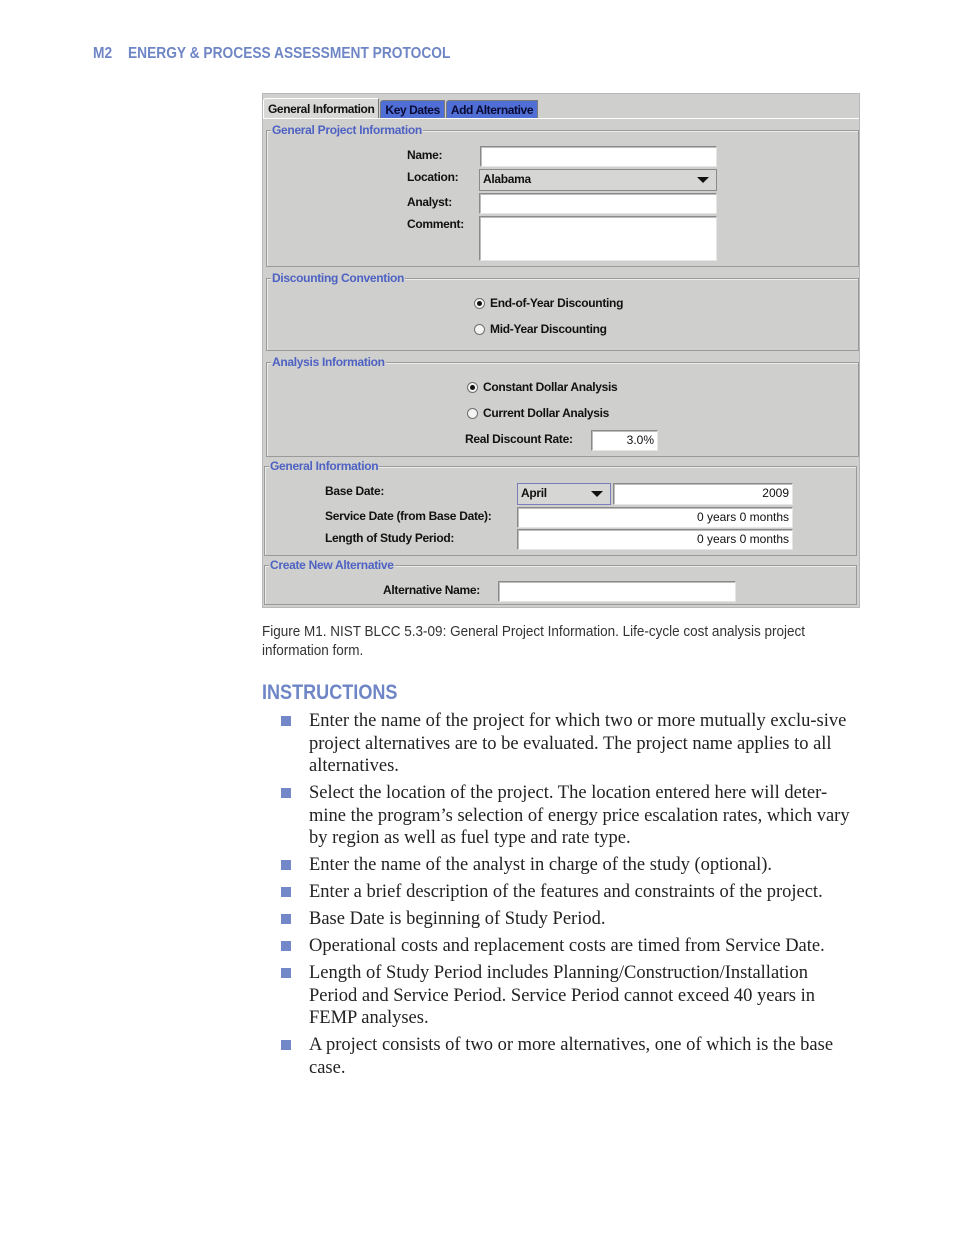 This screenshot has height=1235, width=954. Describe the element at coordinates (507, 179) in the screenshot. I see `location-value: Alabama` at that location.